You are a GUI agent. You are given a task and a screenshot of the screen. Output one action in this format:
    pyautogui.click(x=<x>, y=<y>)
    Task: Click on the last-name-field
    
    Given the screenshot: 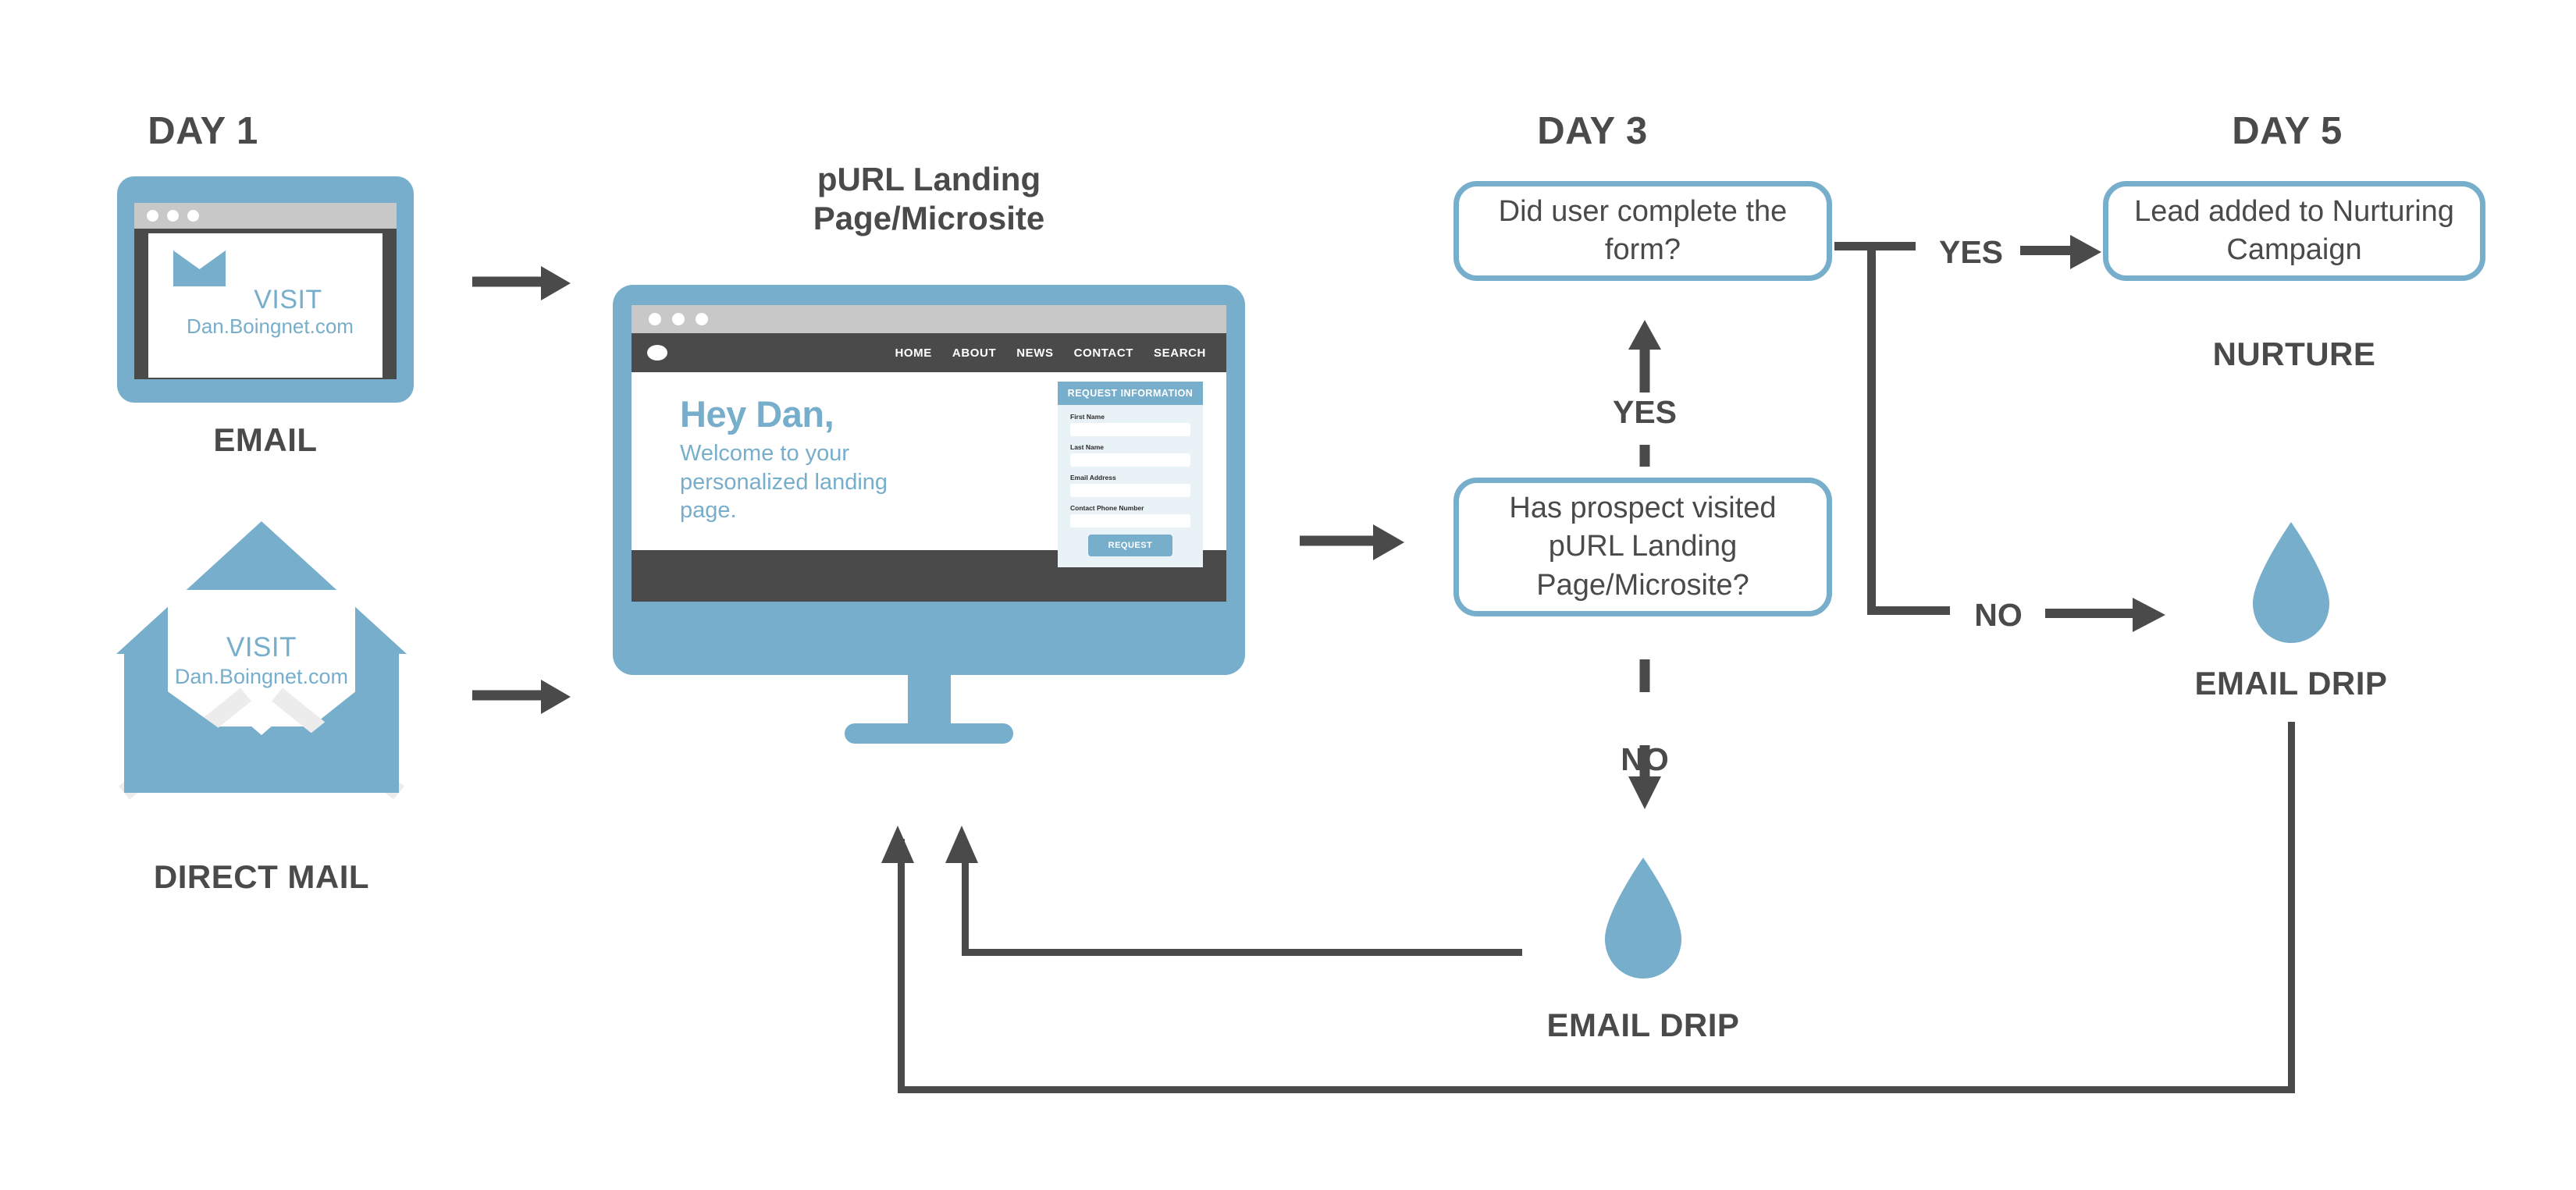 What is the action you would take?
    pyautogui.click(x=1130, y=460)
    